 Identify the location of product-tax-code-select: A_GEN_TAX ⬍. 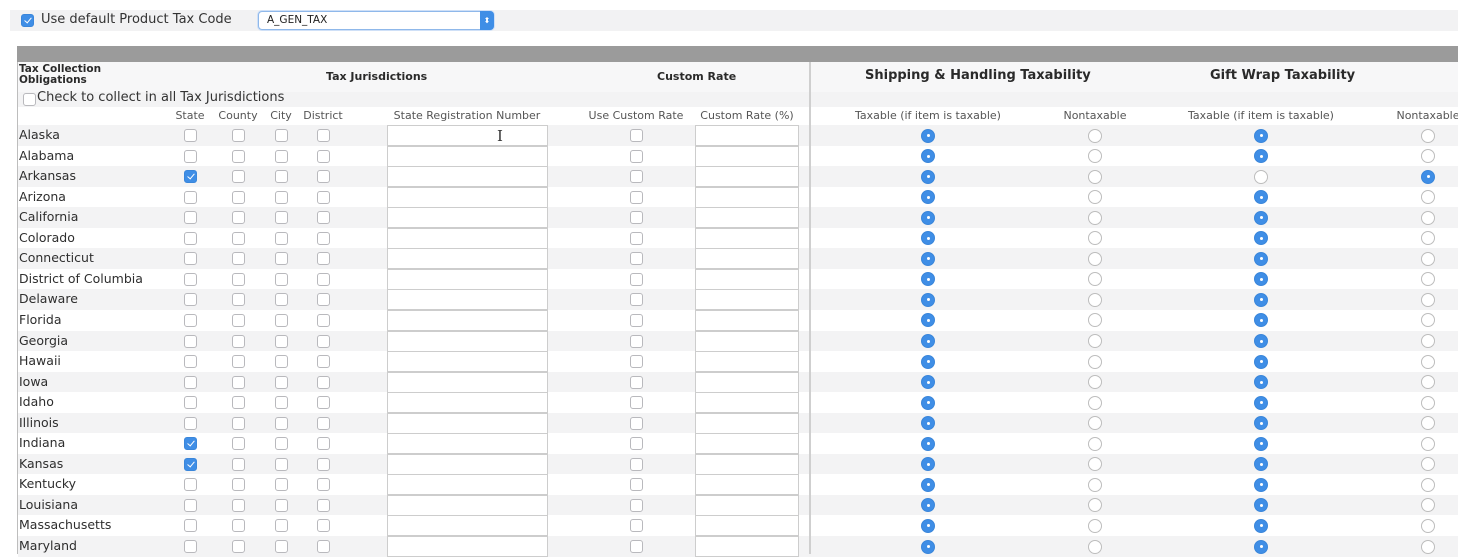
(376, 20).